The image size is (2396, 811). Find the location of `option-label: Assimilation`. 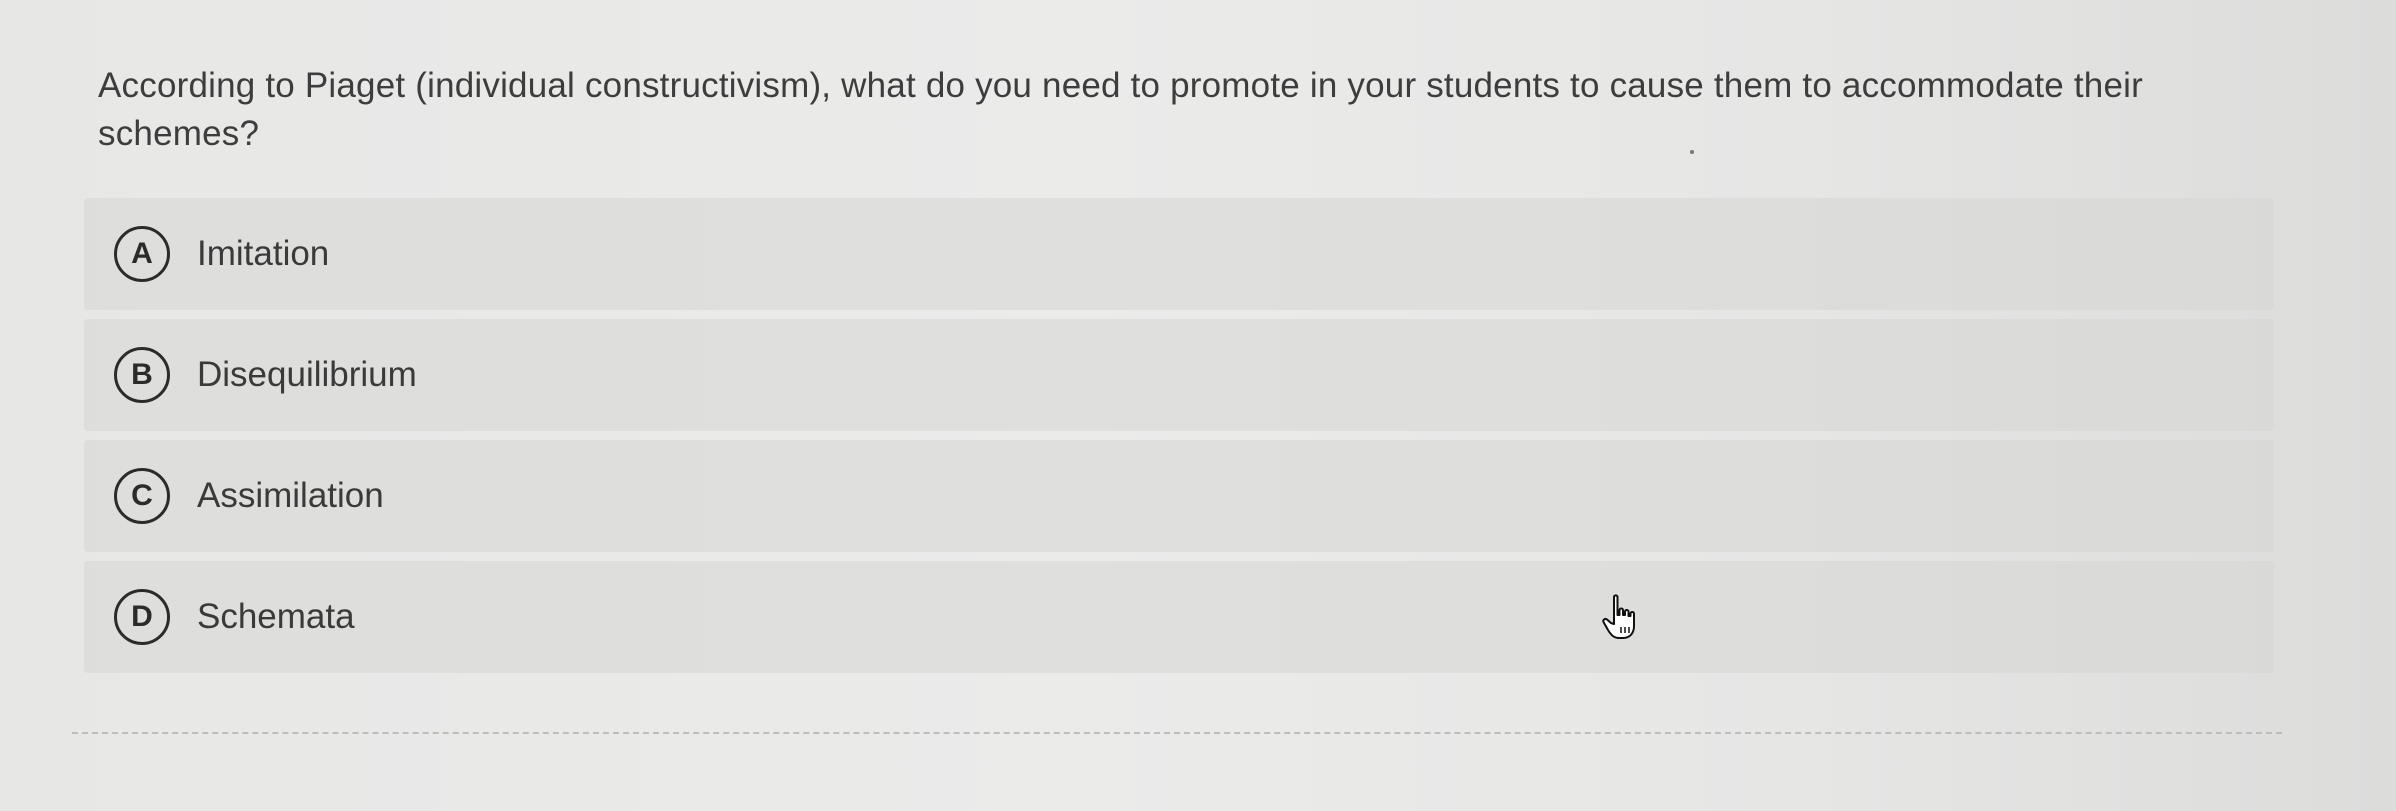

option-label: Assimilation is located at coordinates (290, 495).